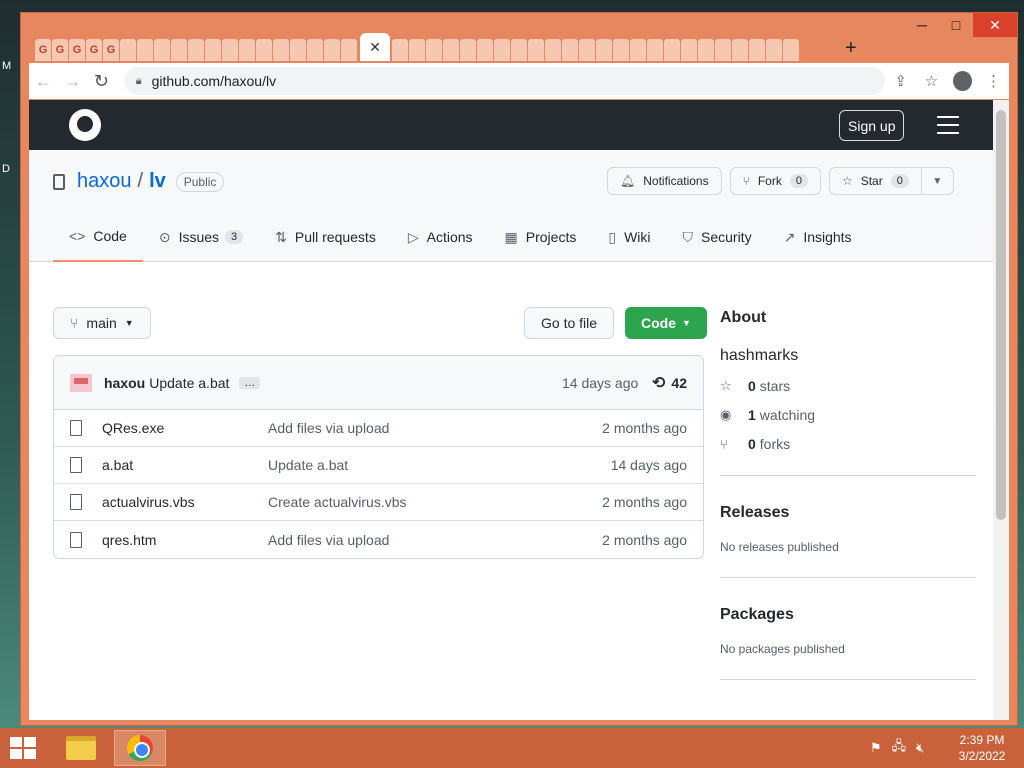 The width and height of the screenshot is (1024, 768). What do you see at coordinates (920, 748) in the screenshot?
I see `volume-muted-icon: 🔇︎` at bounding box center [920, 748].